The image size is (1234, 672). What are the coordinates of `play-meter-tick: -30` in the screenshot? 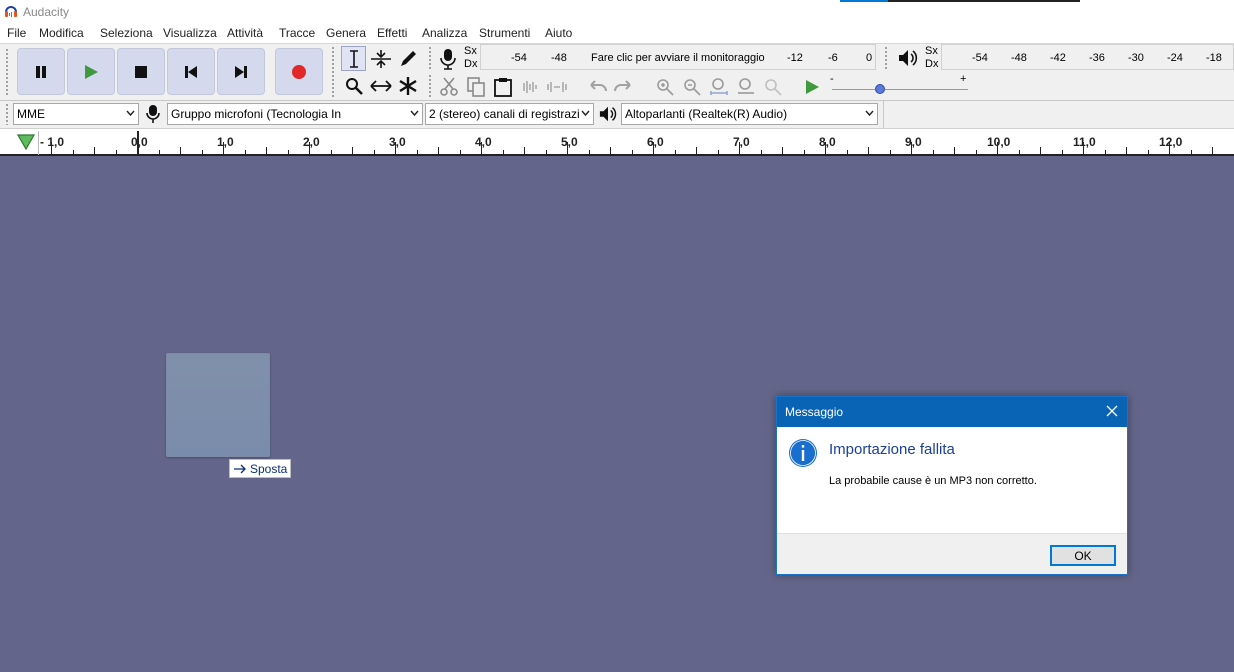 It's located at (1136, 58).